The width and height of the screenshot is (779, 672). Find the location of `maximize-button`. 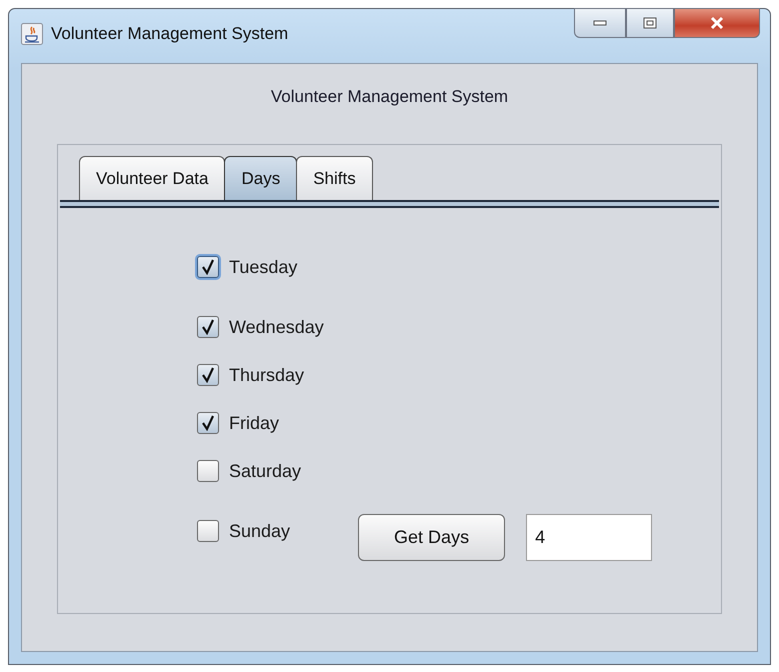

maximize-button is located at coordinates (650, 23).